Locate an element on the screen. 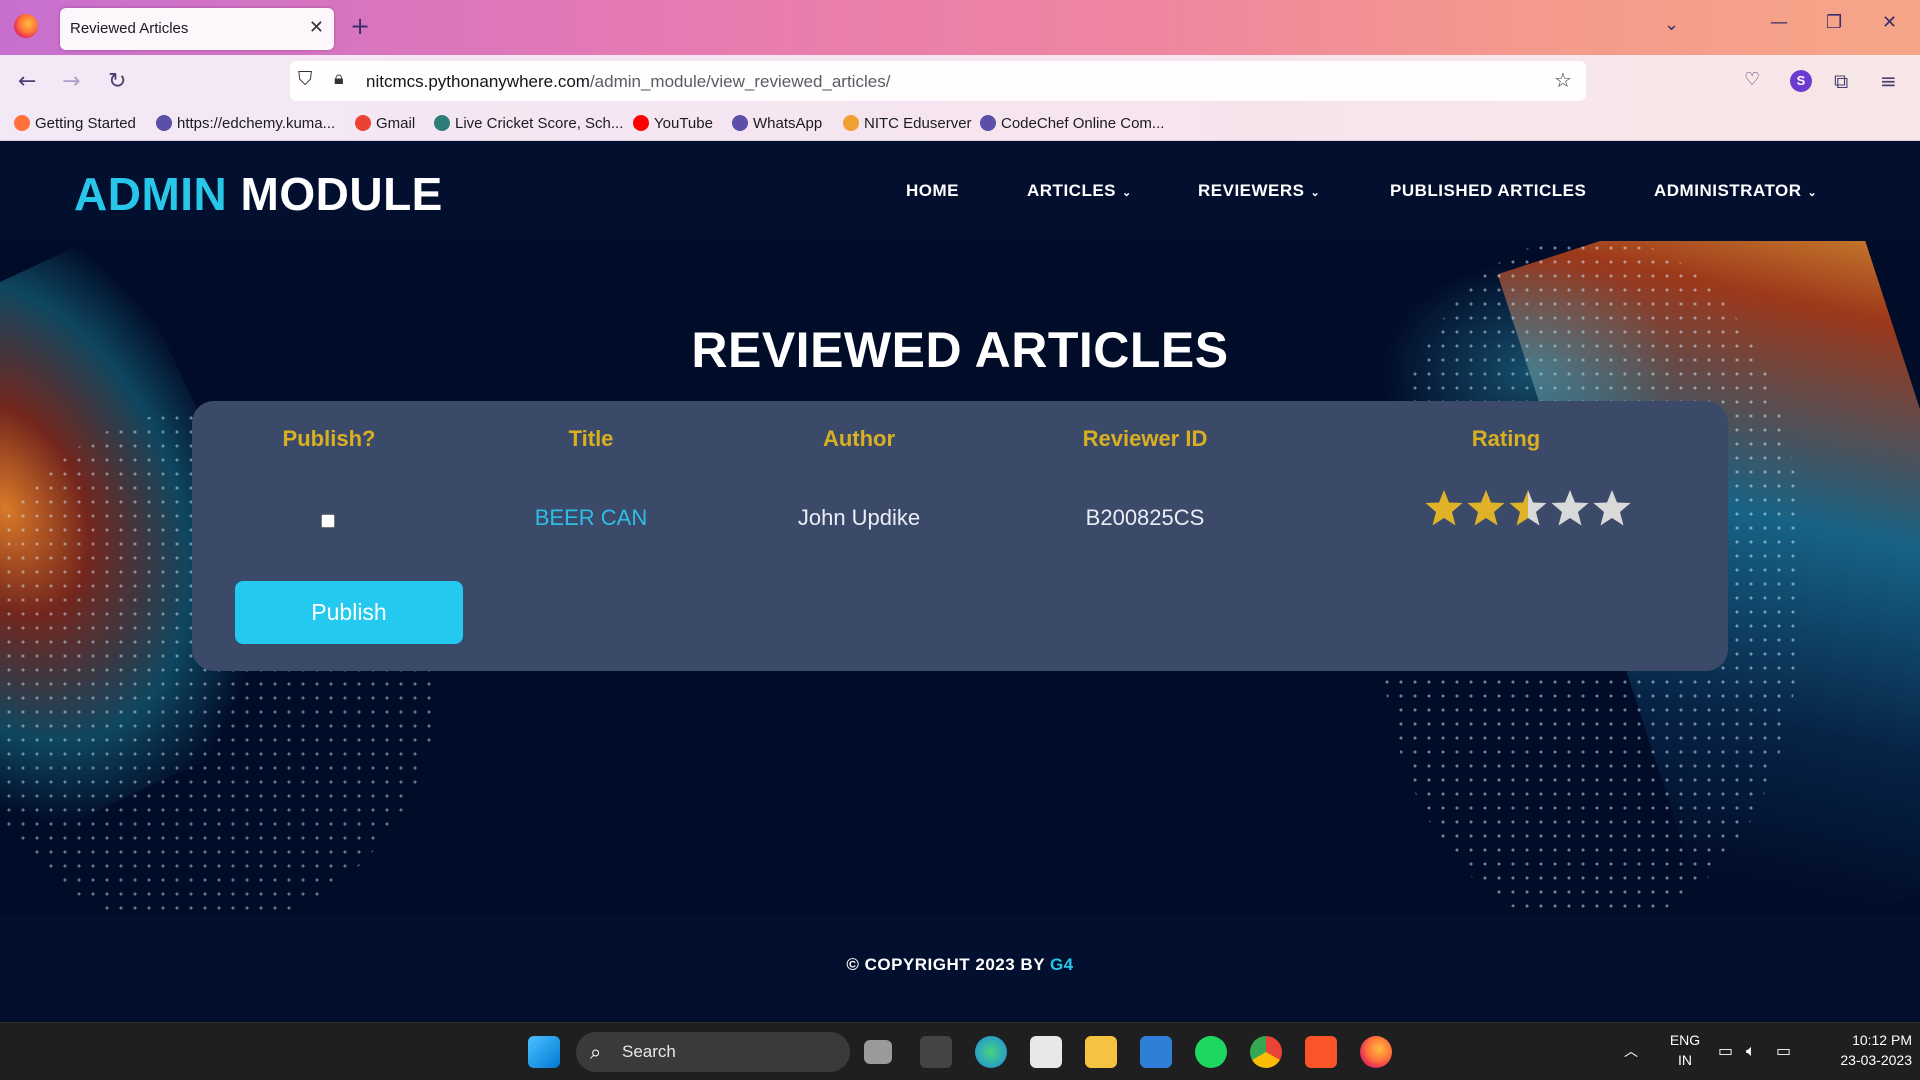 Image resolution: width=1920 pixels, height=1080 pixels. copyright-link: G4 is located at coordinates (1062, 964).